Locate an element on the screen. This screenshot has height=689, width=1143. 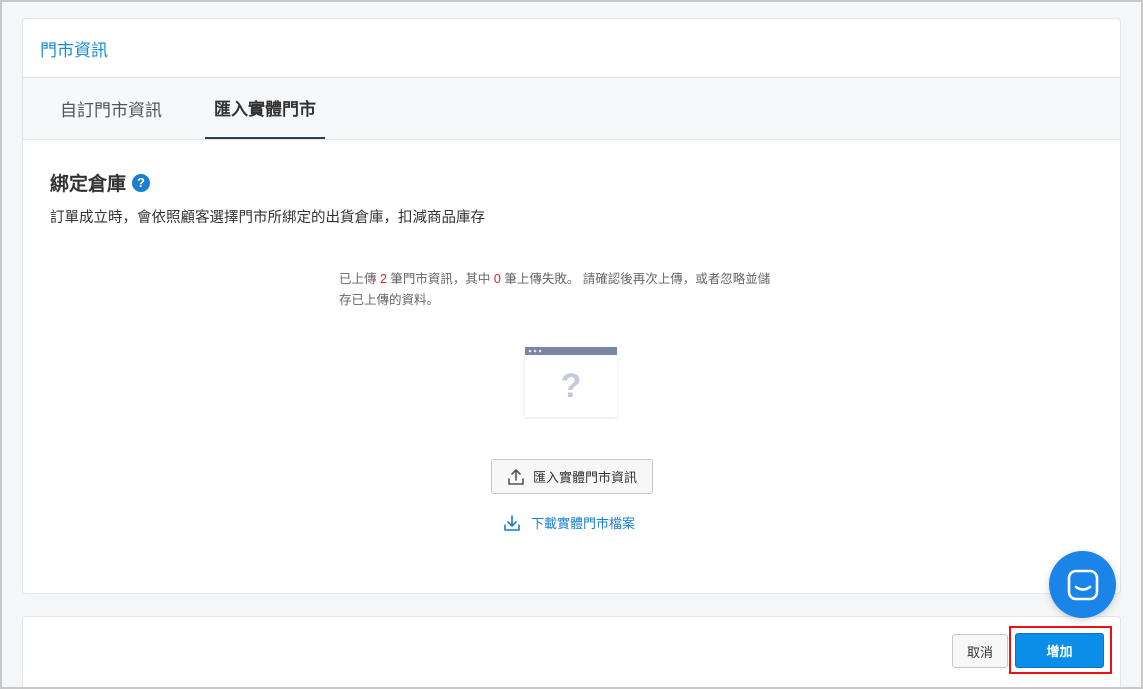
section-heading: 綁定倉庫 ? is located at coordinates (100, 182).